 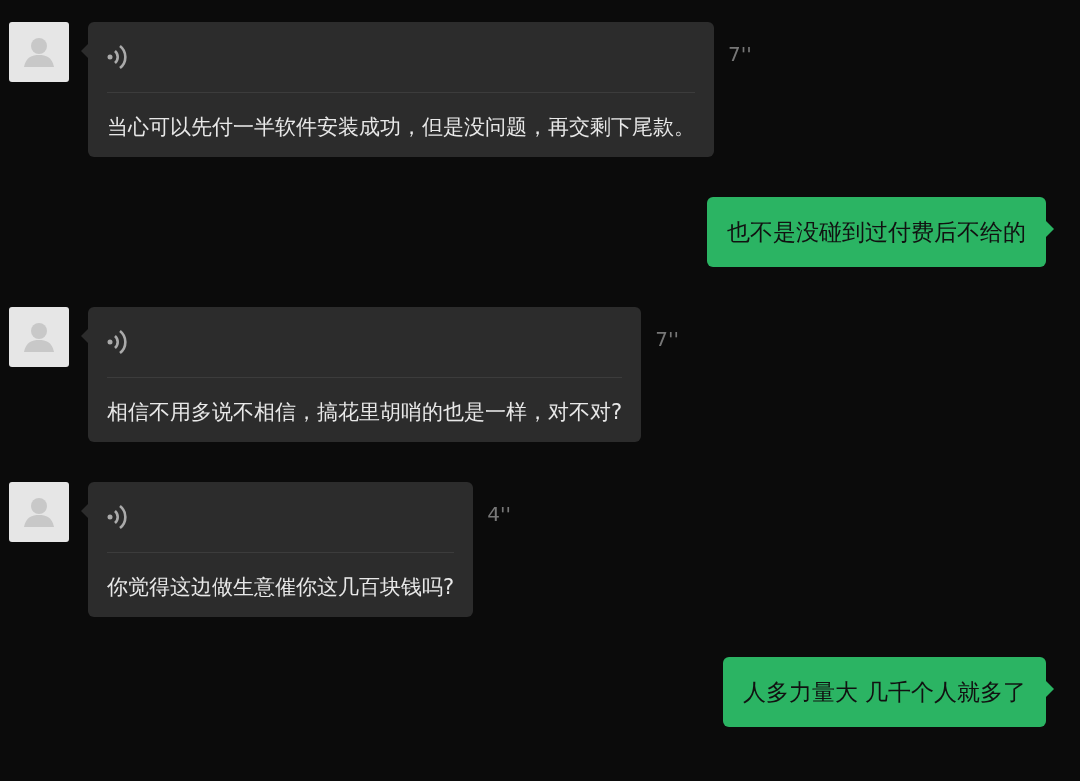 What do you see at coordinates (401, 89) in the screenshot?
I see `received-message-bubble: 当心可以先付一半软件安装成功，但是没问题，再交剩下尾款。` at bounding box center [401, 89].